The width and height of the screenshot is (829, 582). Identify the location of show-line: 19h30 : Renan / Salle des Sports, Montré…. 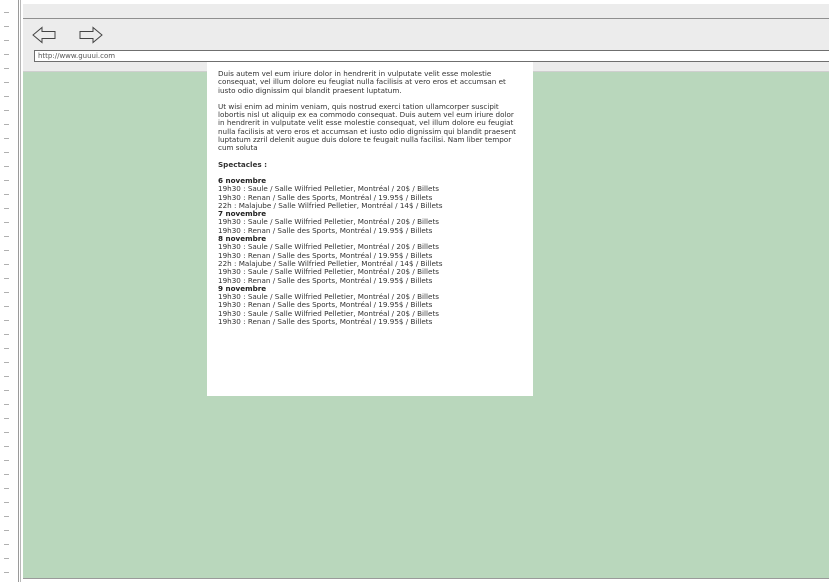
(325, 322).